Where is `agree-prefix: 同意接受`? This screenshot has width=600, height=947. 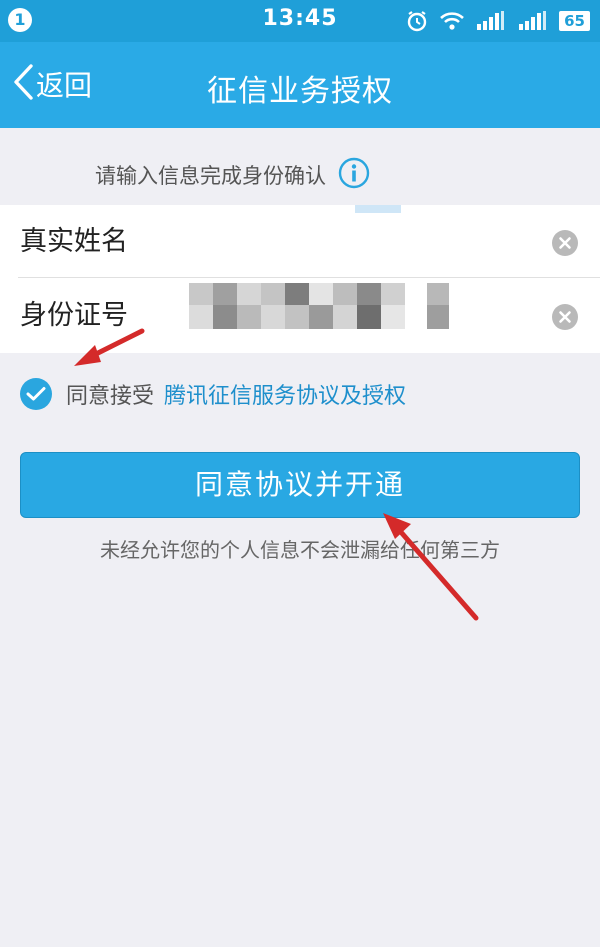 agree-prefix: 同意接受 is located at coordinates (110, 396).